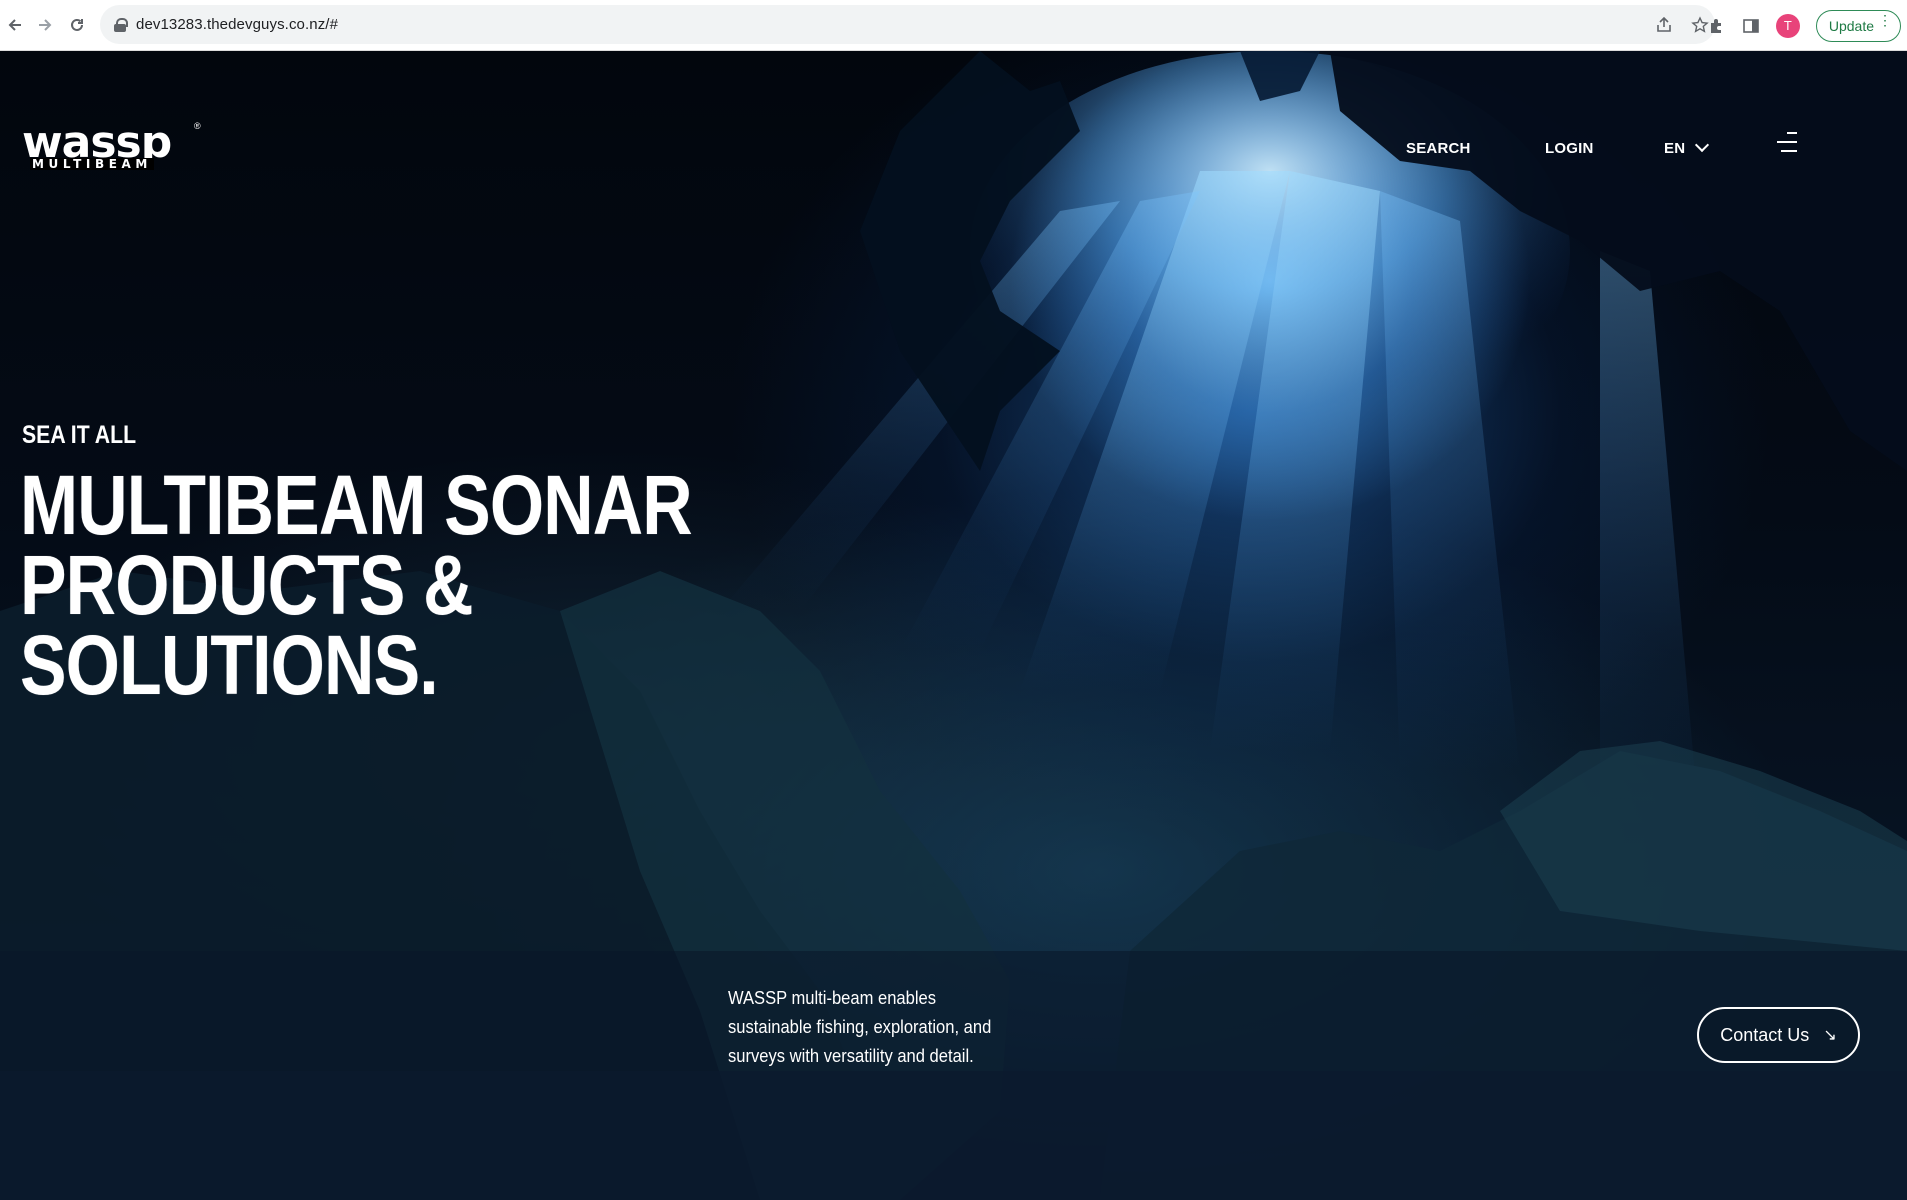  I want to click on reload-button, so click(77, 25).